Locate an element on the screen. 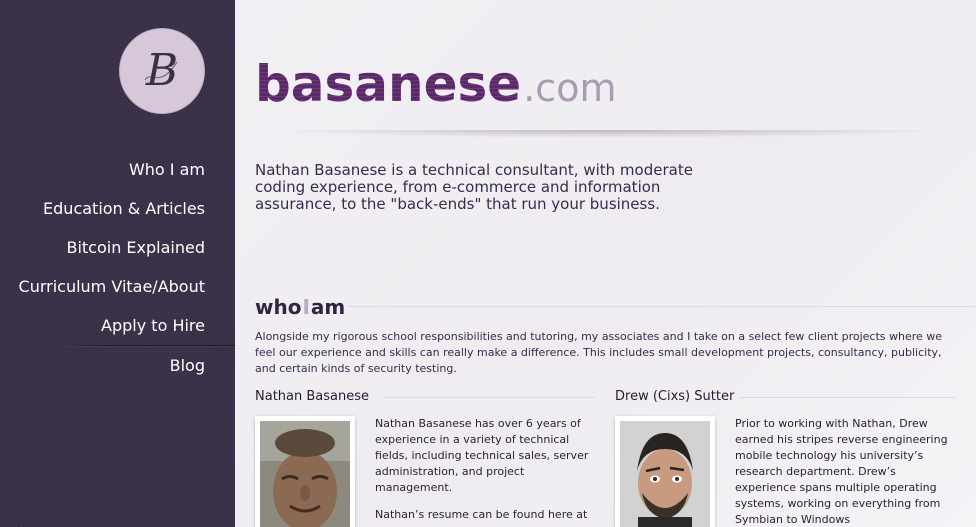 The width and height of the screenshot is (976, 527). svg-text: B is located at coordinates (161, 70).